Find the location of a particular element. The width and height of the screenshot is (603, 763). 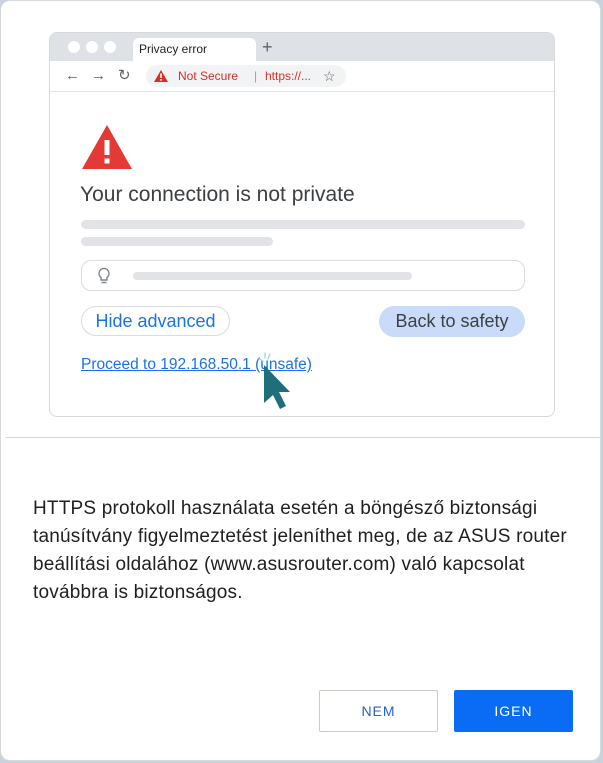

tab-strip: Privacy error + is located at coordinates (302, 47).